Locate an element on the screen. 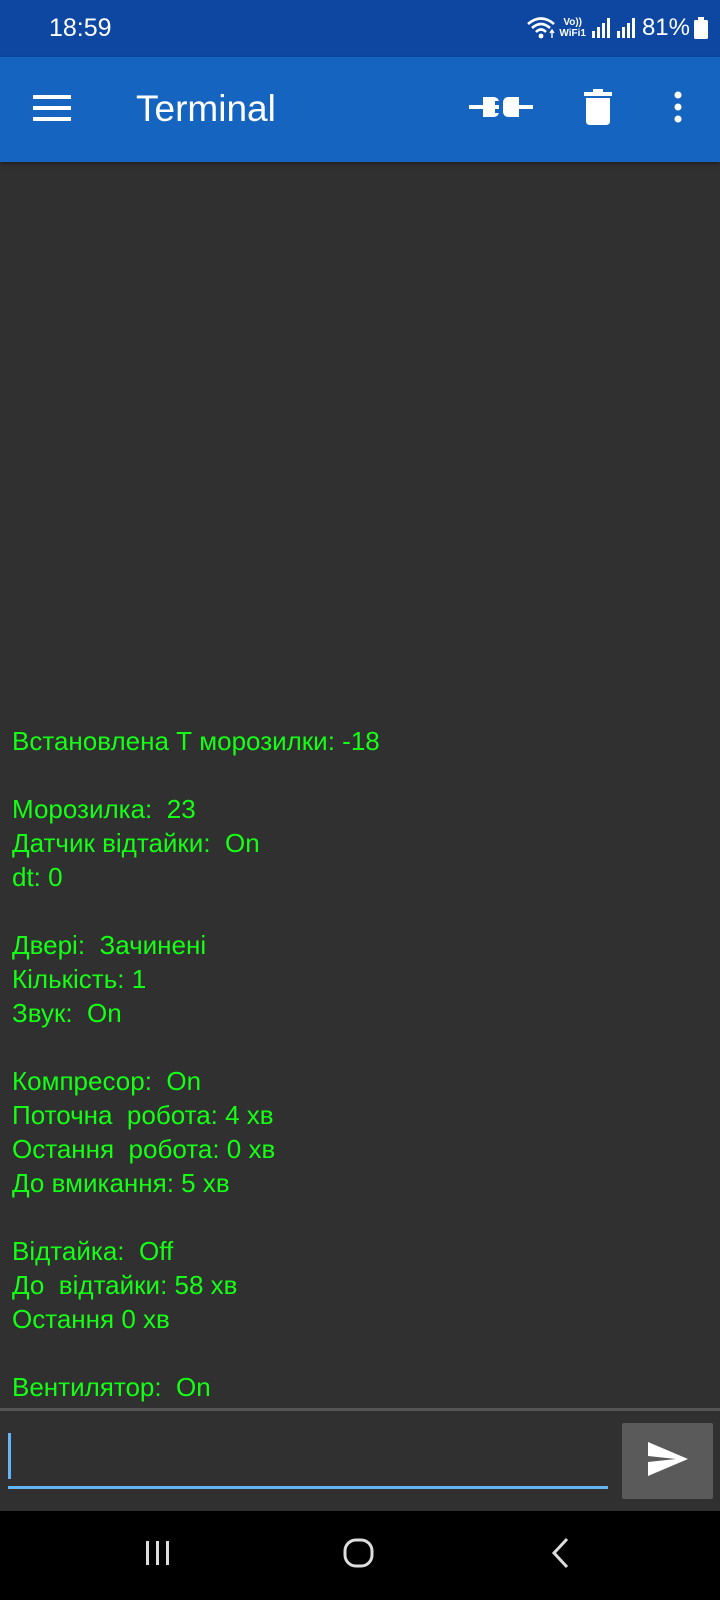 The height and width of the screenshot is (1600, 720). terminal-line: Остання робота: 0 хв is located at coordinates (144, 1149).